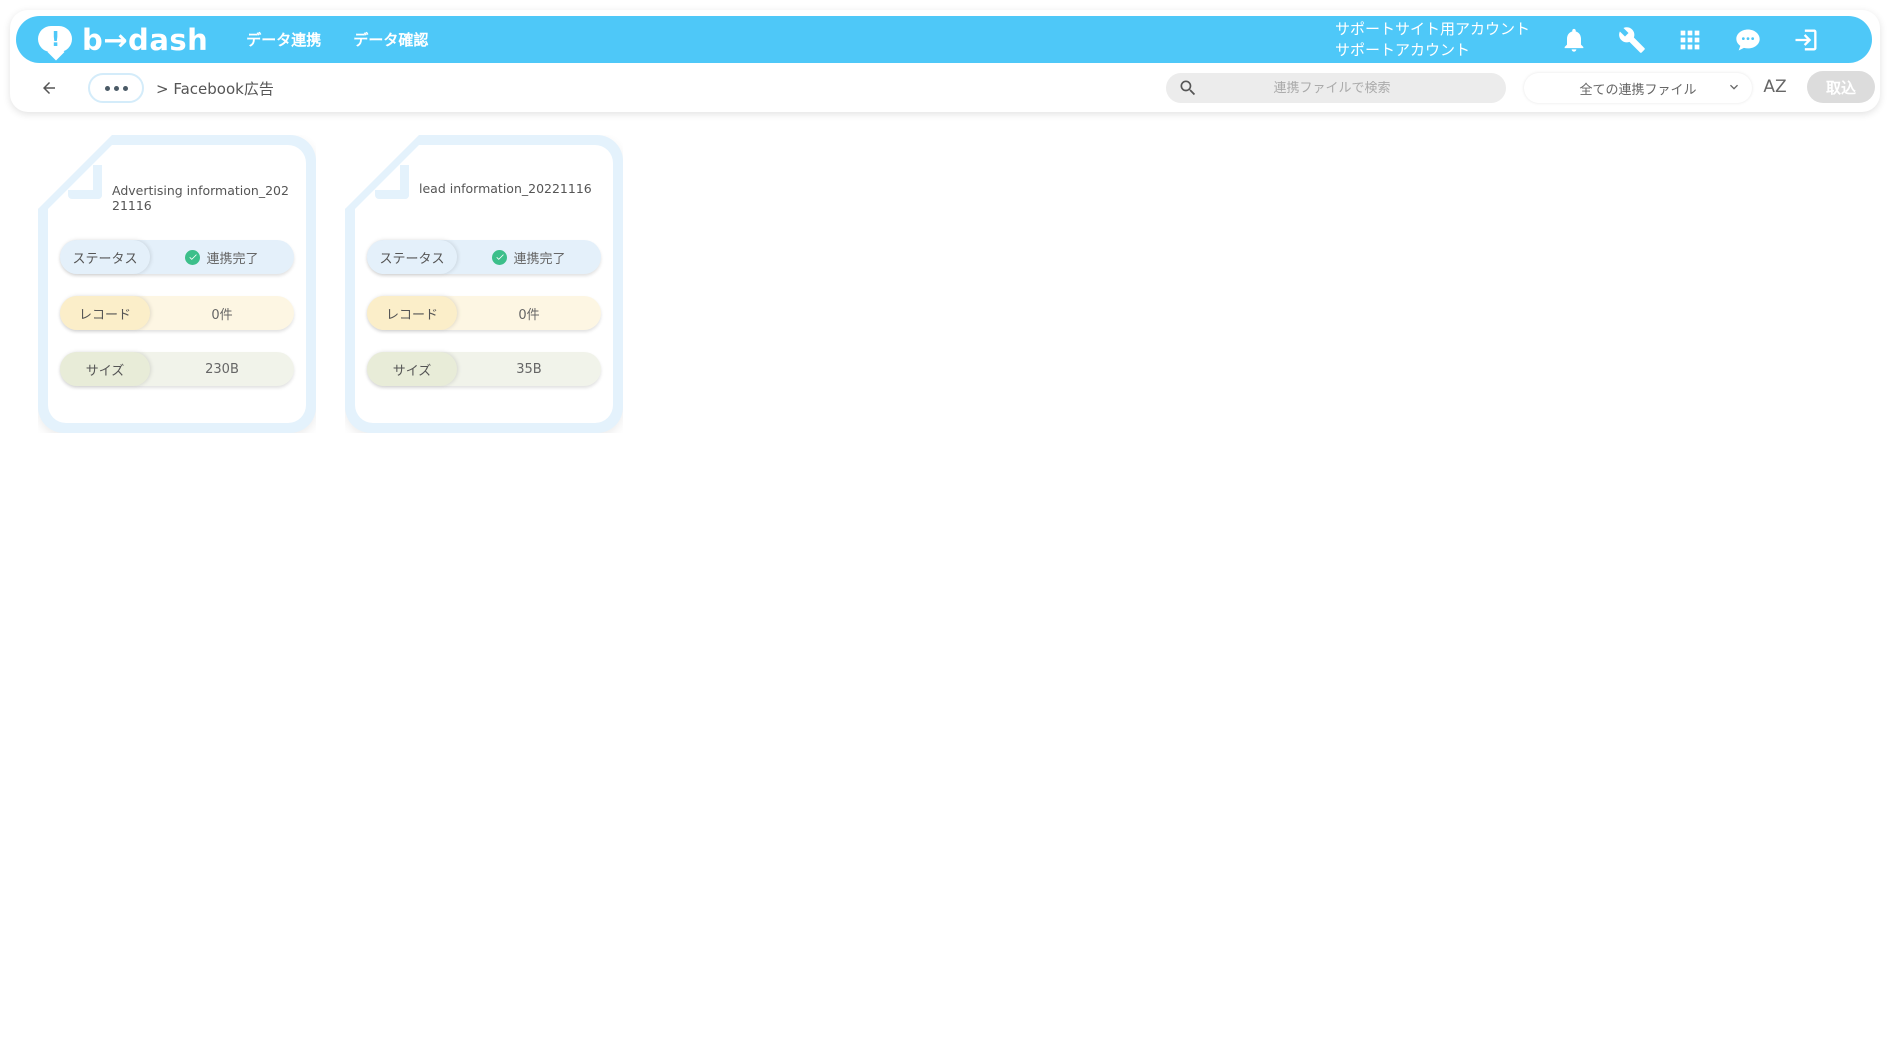 The image size is (1890, 1063). Describe the element at coordinates (1632, 40) in the screenshot. I see `wrench-icon` at that location.